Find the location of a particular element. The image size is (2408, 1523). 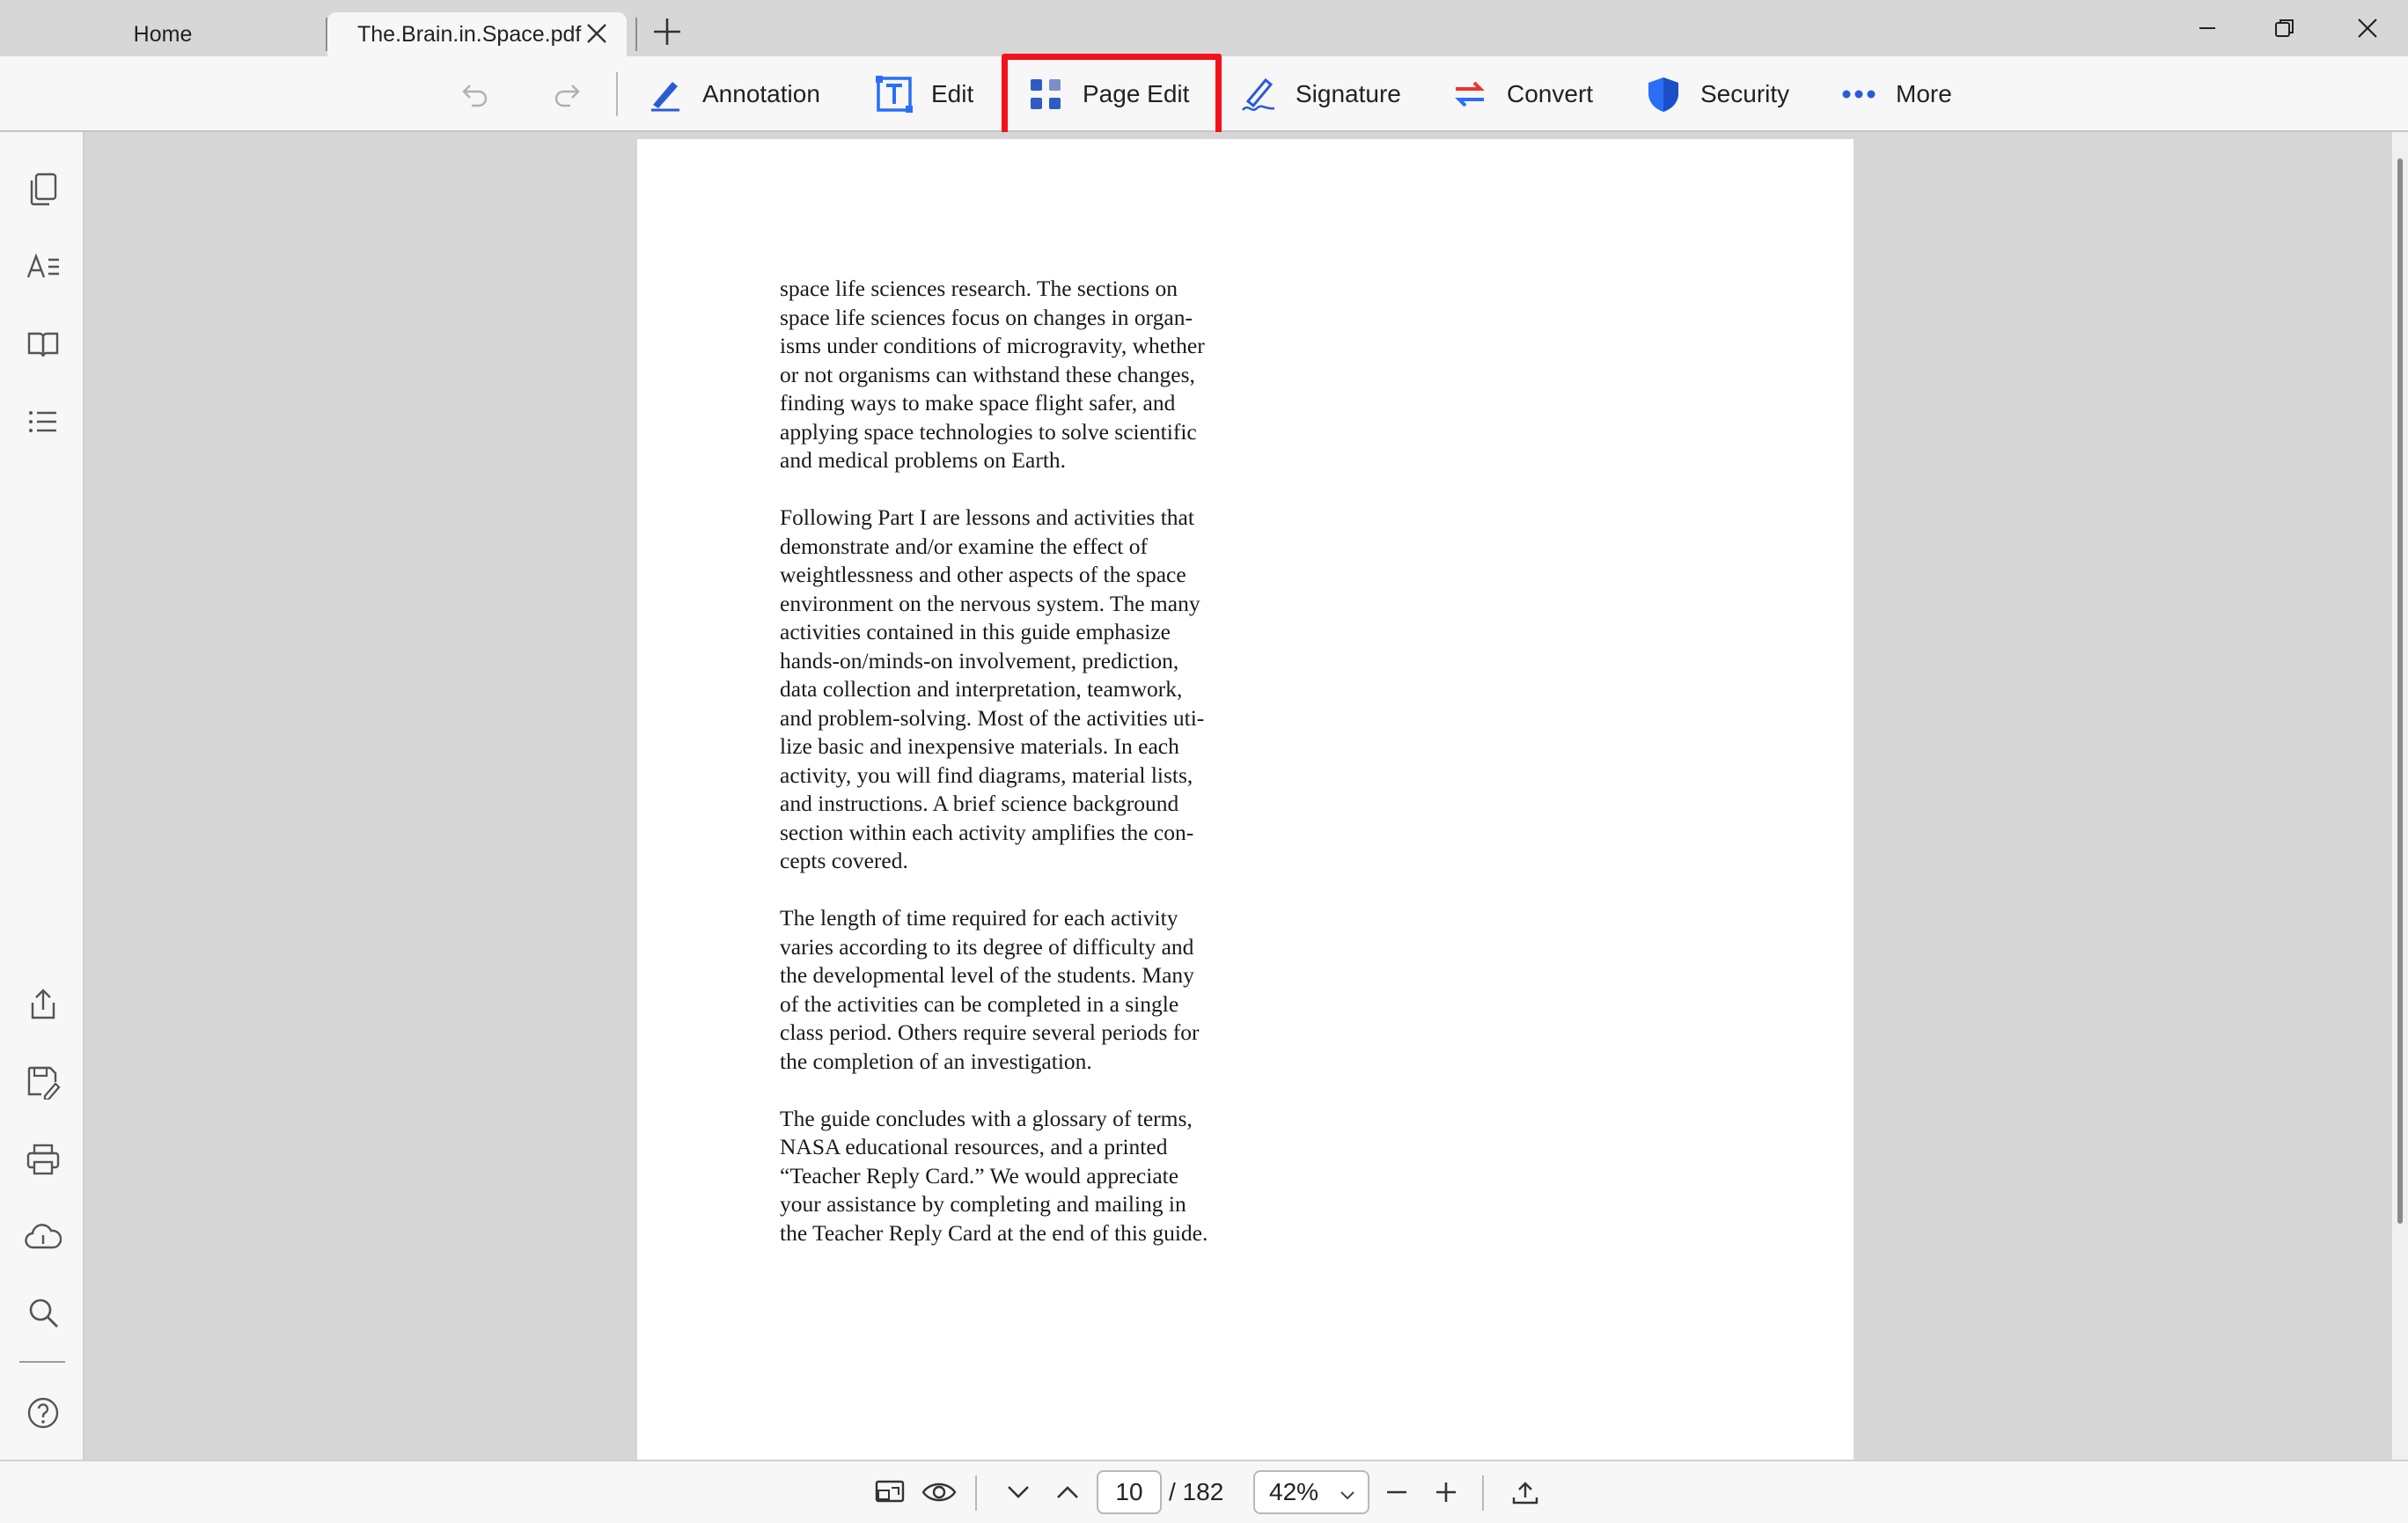

more-dots-icon is located at coordinates (1858, 94).